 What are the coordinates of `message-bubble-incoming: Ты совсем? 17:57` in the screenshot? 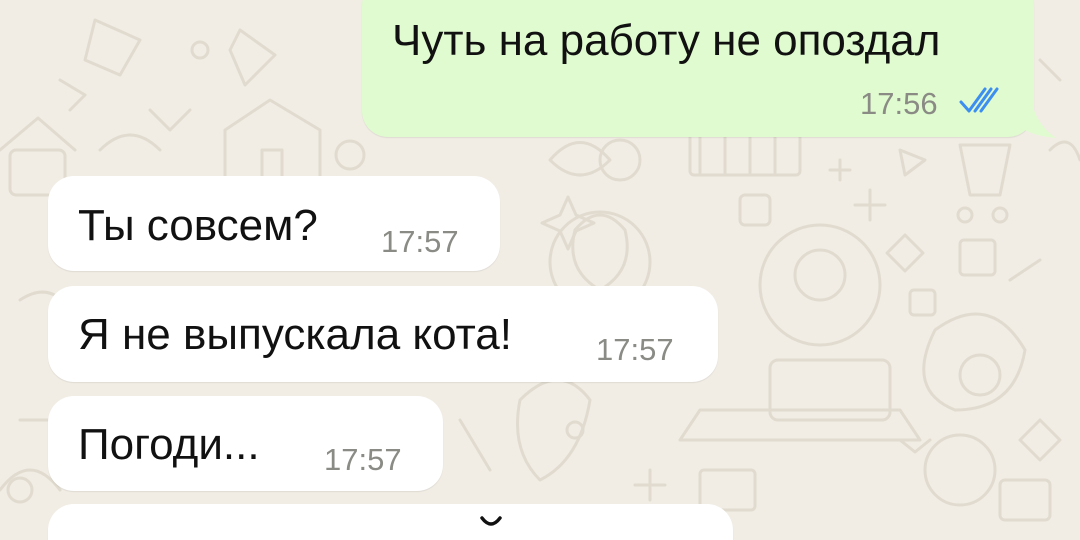 It's located at (274, 223).